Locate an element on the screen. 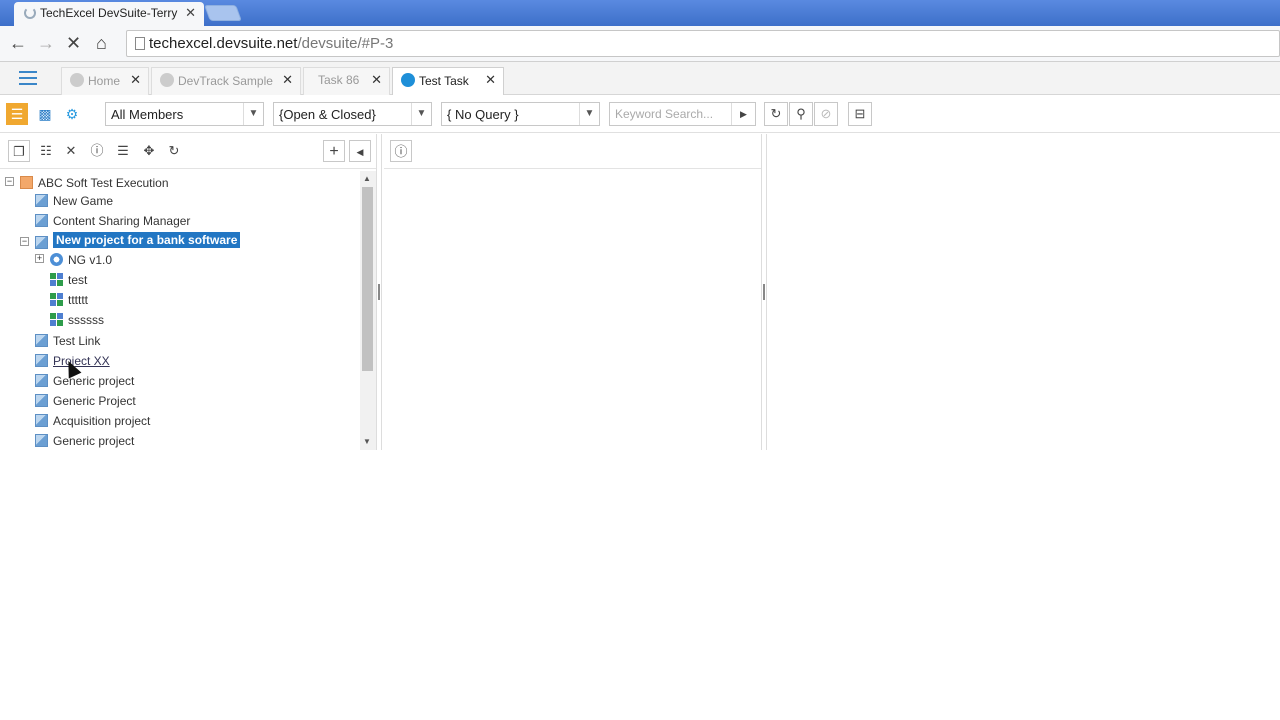 Image resolution: width=1280 pixels, height=720 pixels. loading-icon is located at coordinates (30, 13).